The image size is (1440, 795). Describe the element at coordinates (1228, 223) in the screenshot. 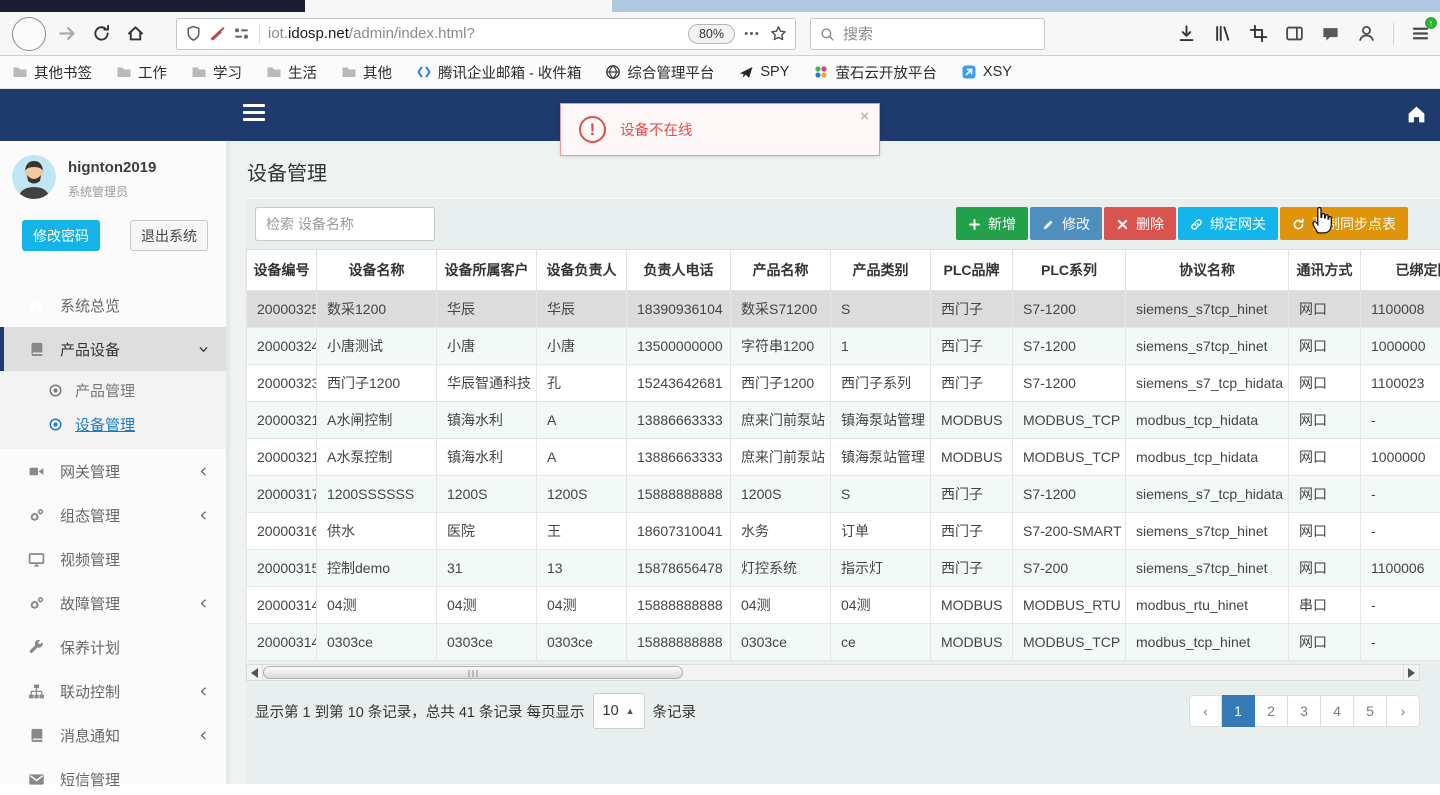

I see `action-button-绑定网关: 绑定网关` at that location.